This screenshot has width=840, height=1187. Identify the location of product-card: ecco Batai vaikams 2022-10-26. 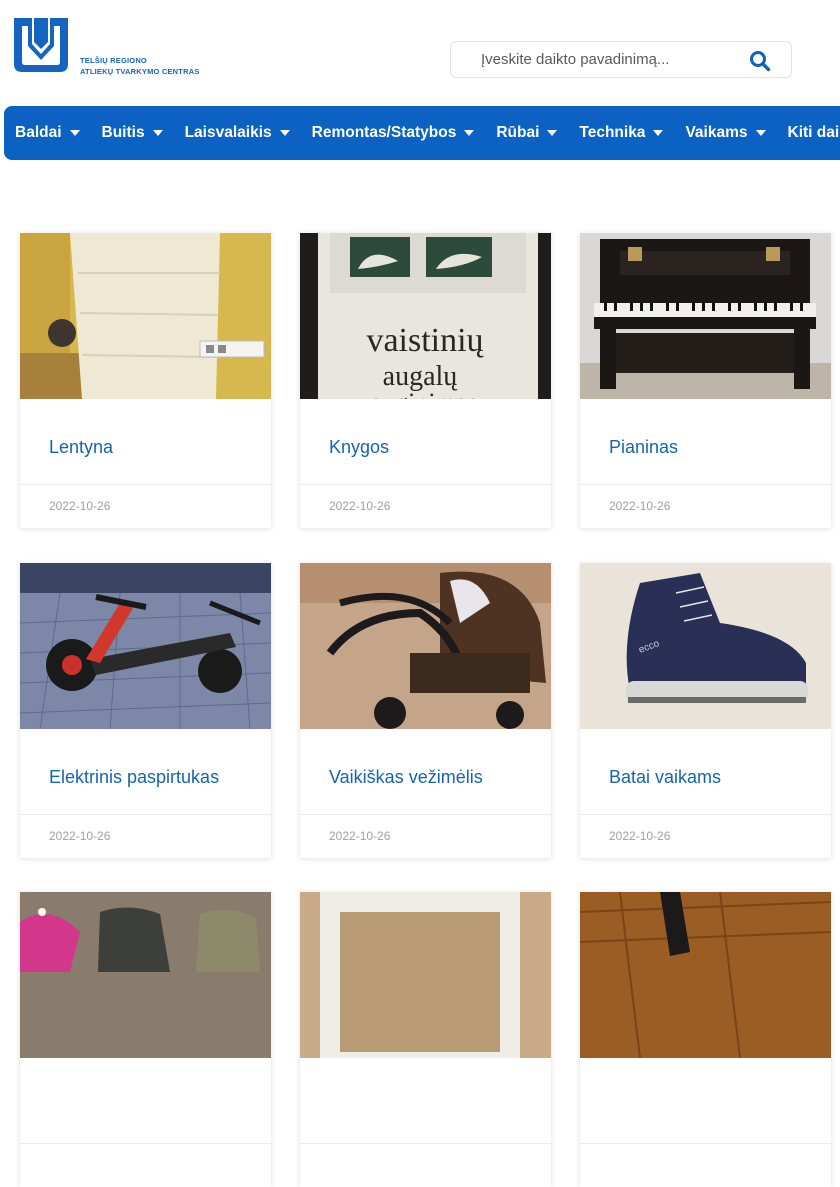
(705, 710).